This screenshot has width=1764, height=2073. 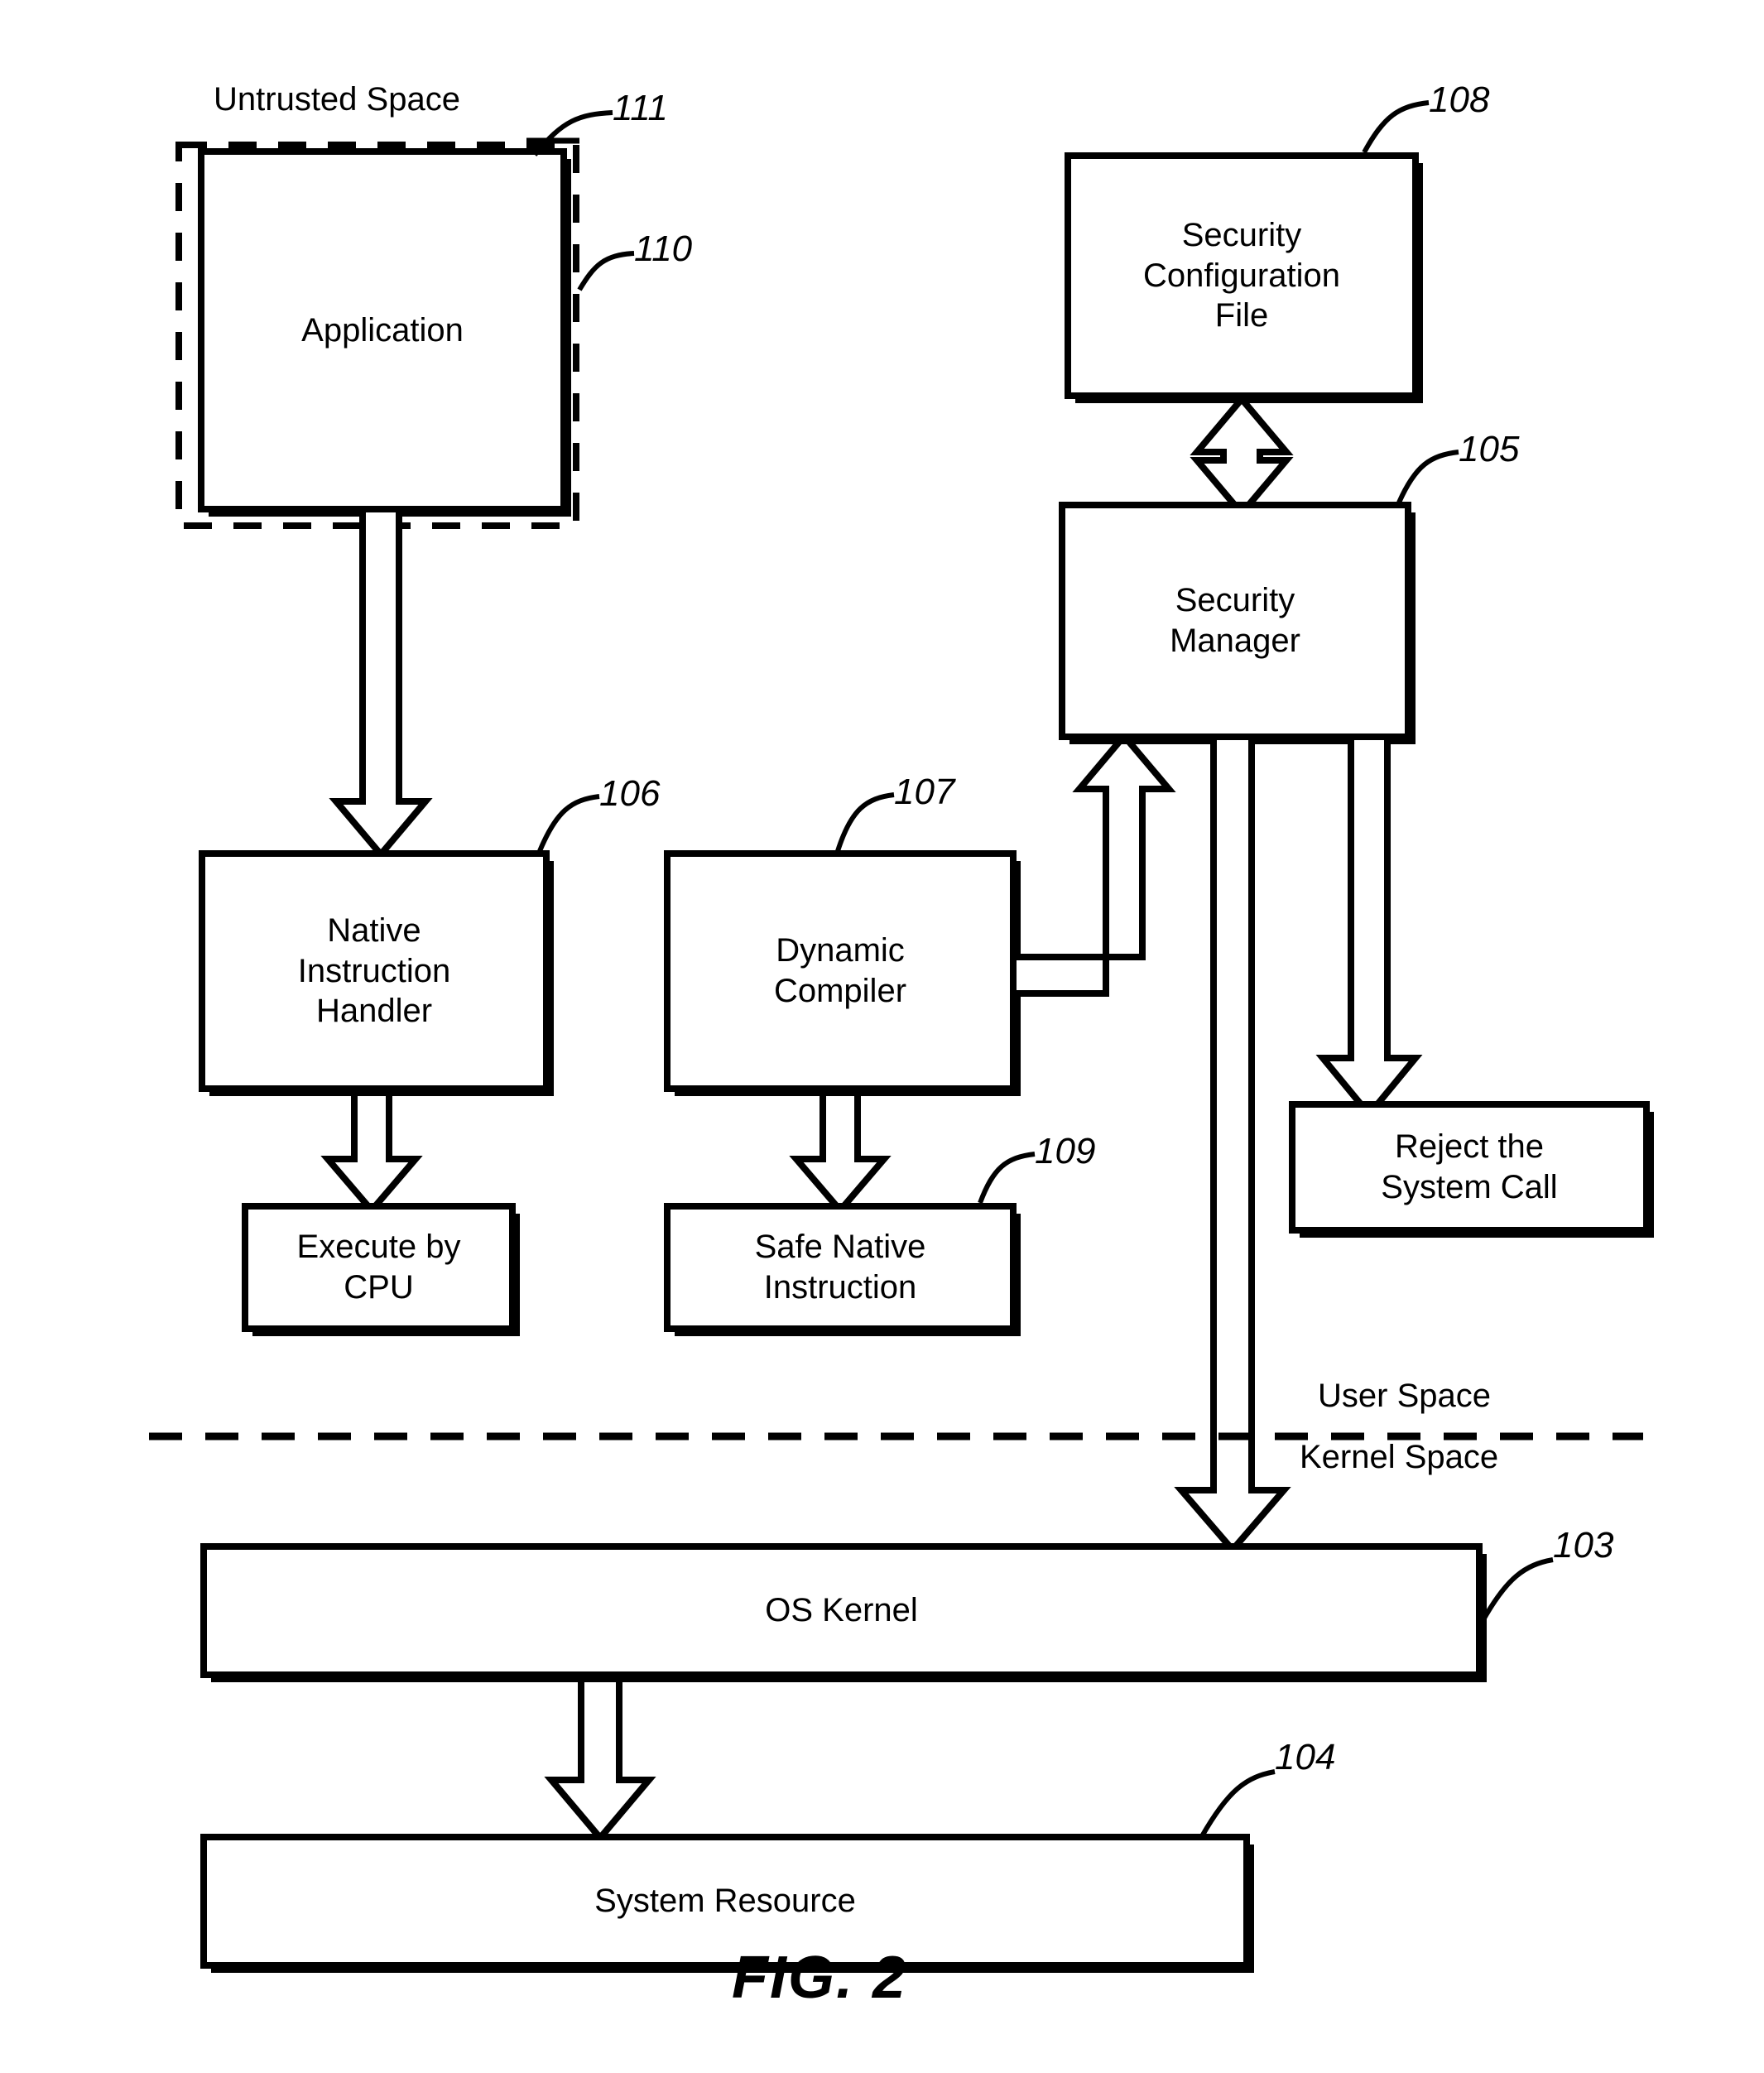 I want to click on system-resource-box, so click(x=725, y=1901).